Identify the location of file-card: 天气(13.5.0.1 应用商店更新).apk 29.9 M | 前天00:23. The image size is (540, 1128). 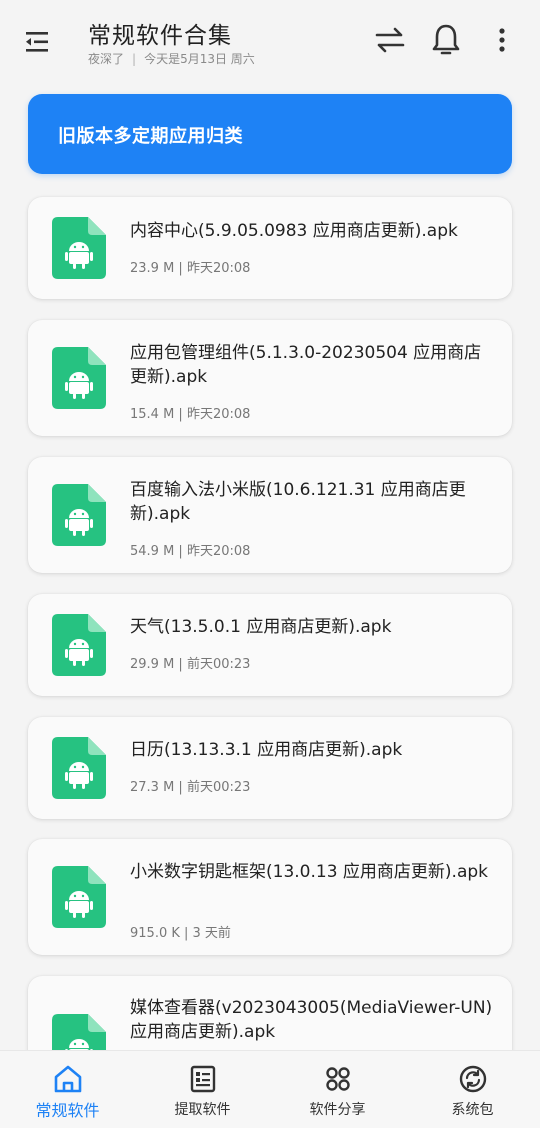
(270, 645).